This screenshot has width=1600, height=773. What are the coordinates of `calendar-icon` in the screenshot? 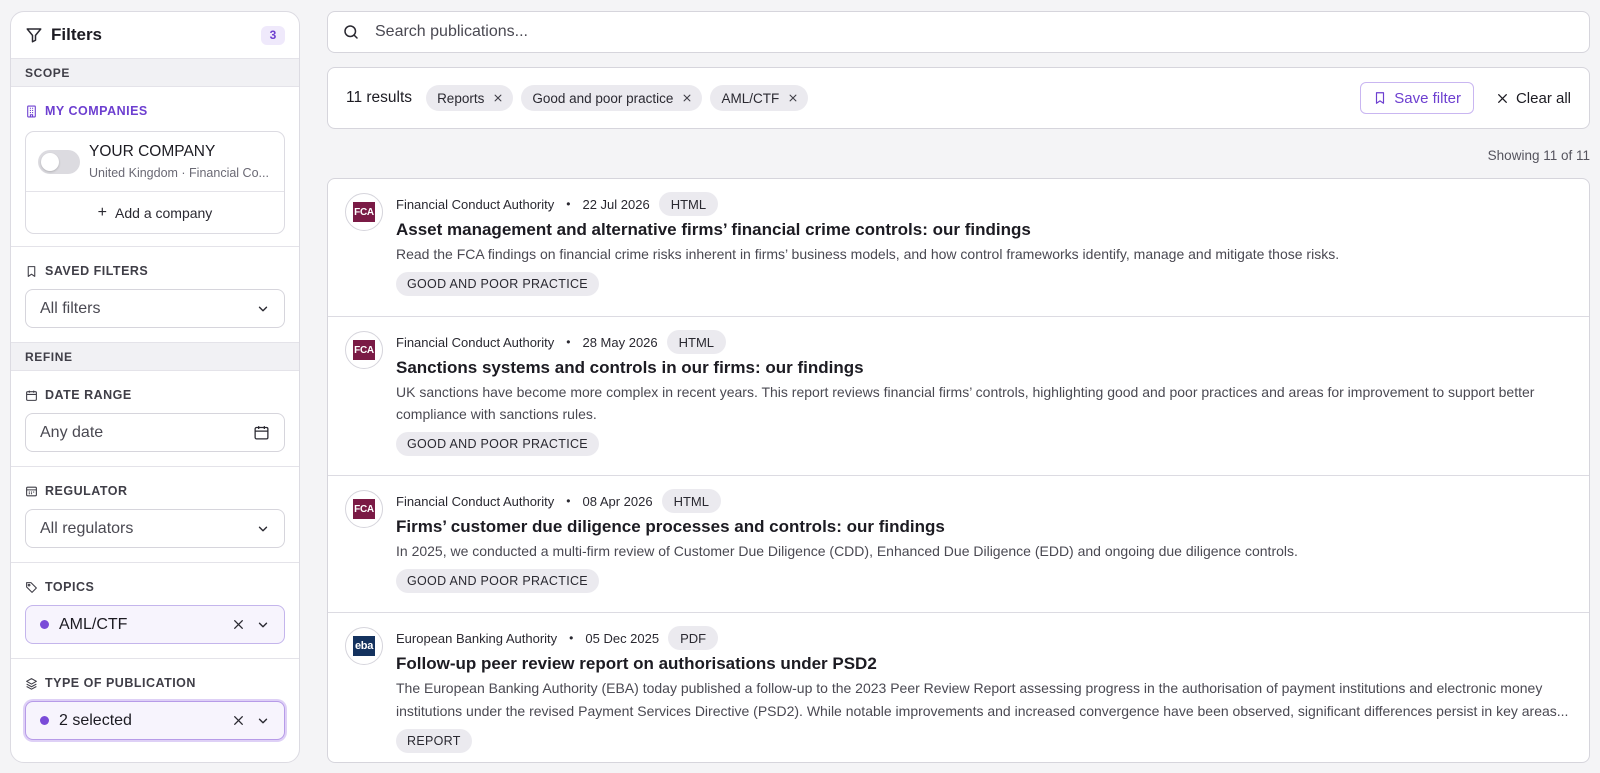 It's located at (31, 395).